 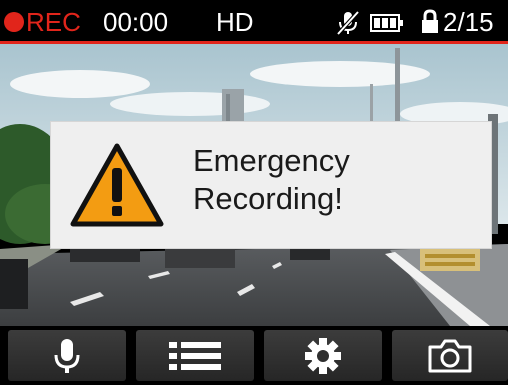 I want to click on list-icon, so click(x=195, y=355).